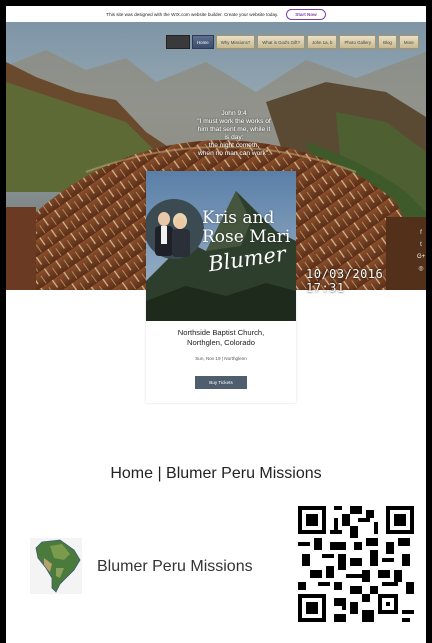  What do you see at coordinates (221, 342) in the screenshot?
I see `church-city: Northglen, Colorado` at bounding box center [221, 342].